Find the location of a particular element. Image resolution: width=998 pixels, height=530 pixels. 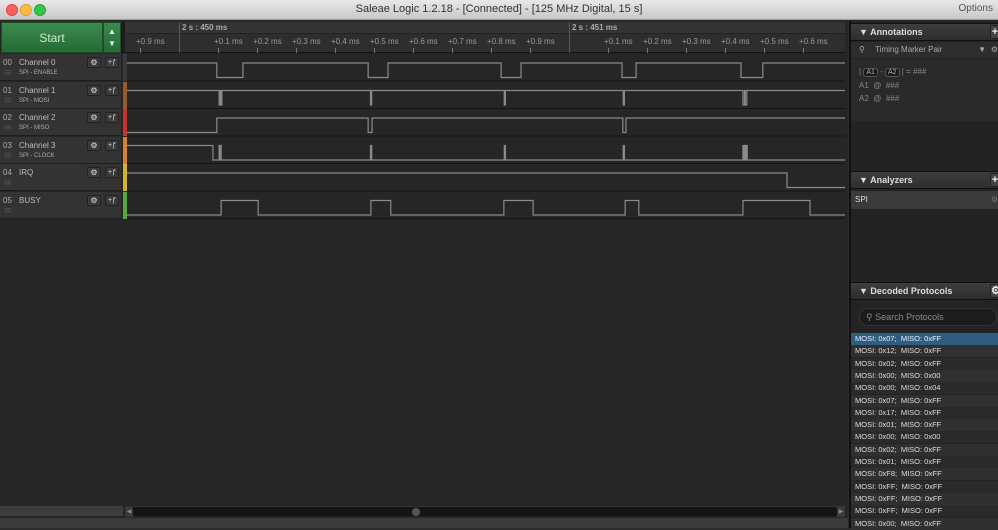

add-analyzer-button: + is located at coordinates (994, 180).